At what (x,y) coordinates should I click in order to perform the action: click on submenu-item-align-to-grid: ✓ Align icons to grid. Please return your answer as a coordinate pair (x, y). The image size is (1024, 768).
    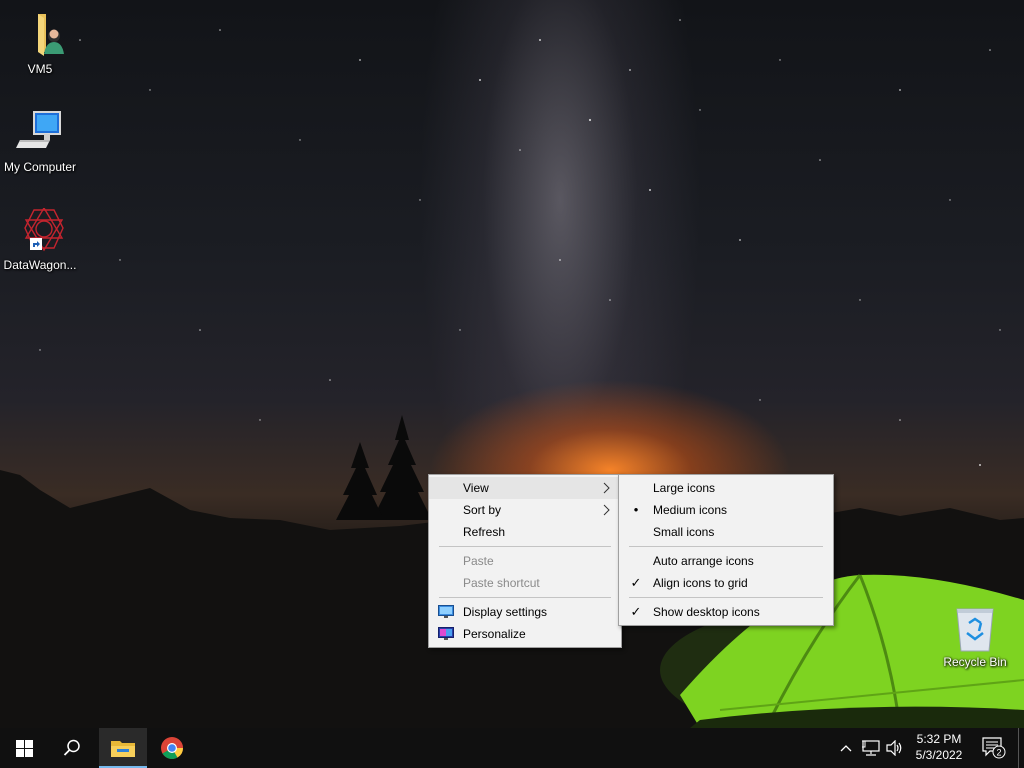
    Looking at the image, I should click on (726, 583).